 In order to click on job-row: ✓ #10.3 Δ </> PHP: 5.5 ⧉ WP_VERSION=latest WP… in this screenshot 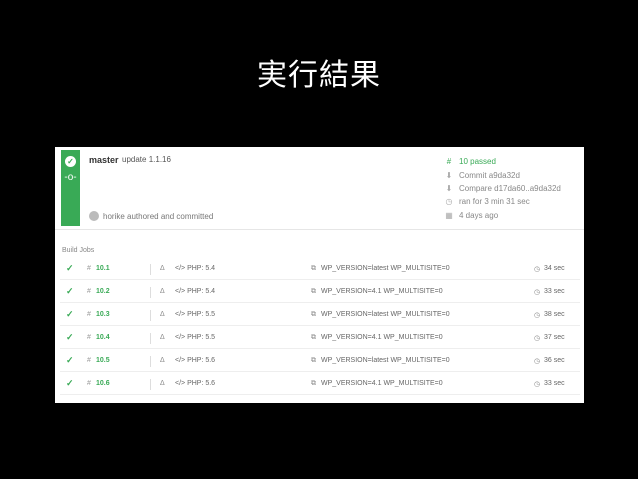, I will do `click(320, 316)`.